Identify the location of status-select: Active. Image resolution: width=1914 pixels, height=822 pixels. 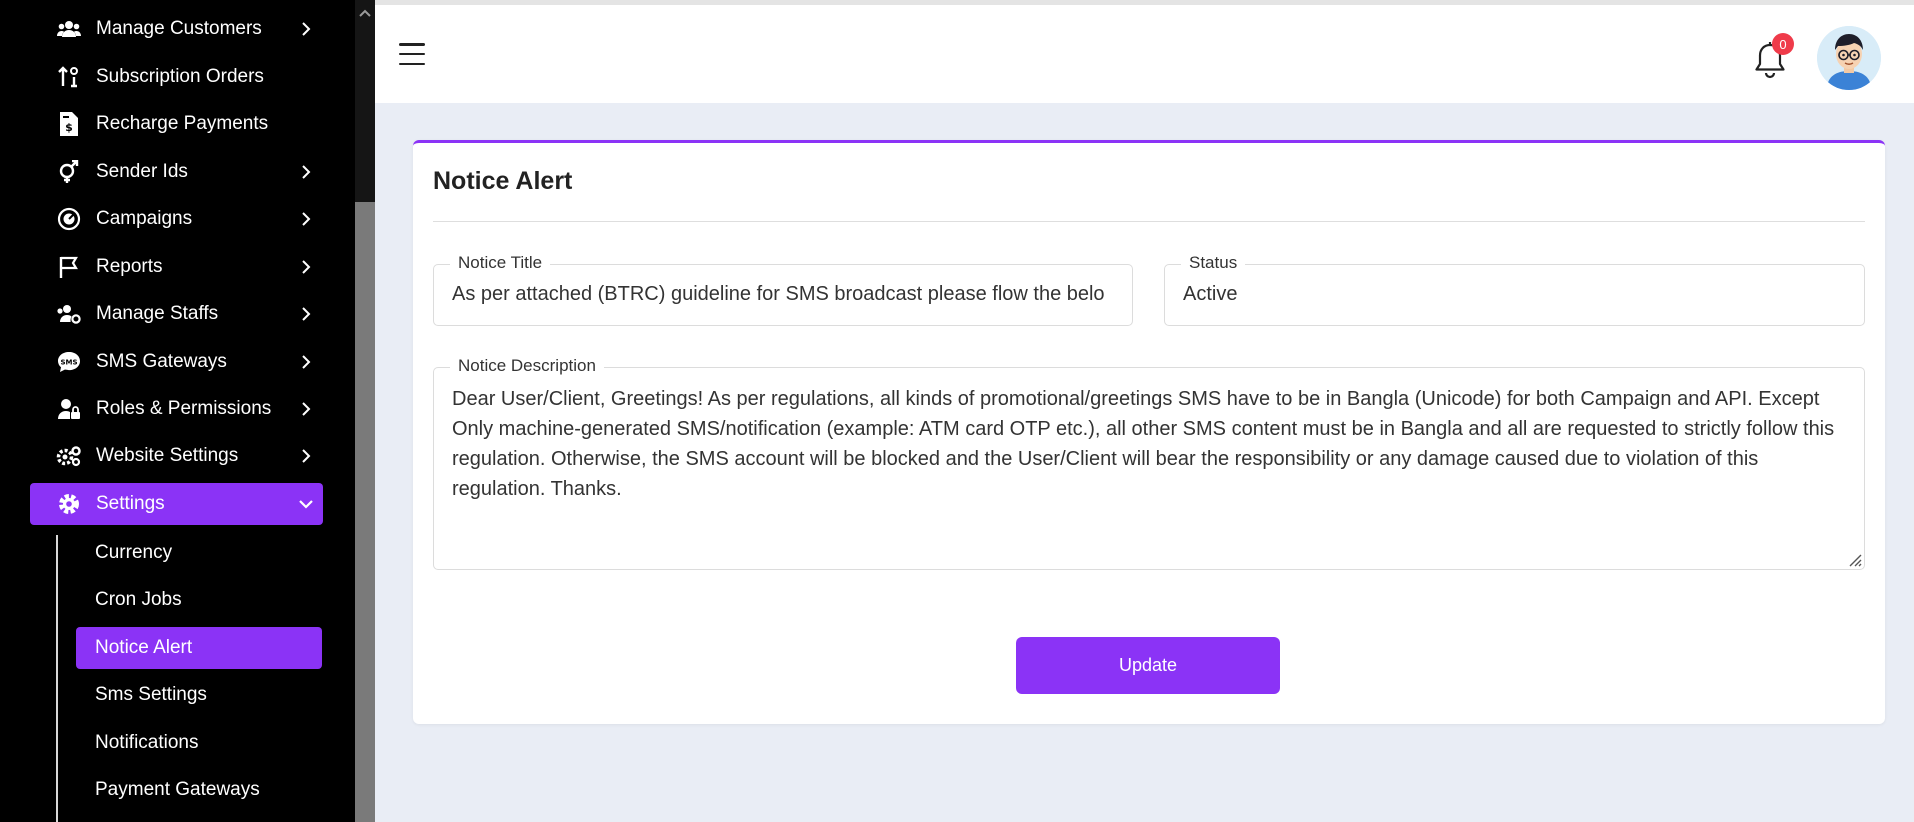
(1515, 294).